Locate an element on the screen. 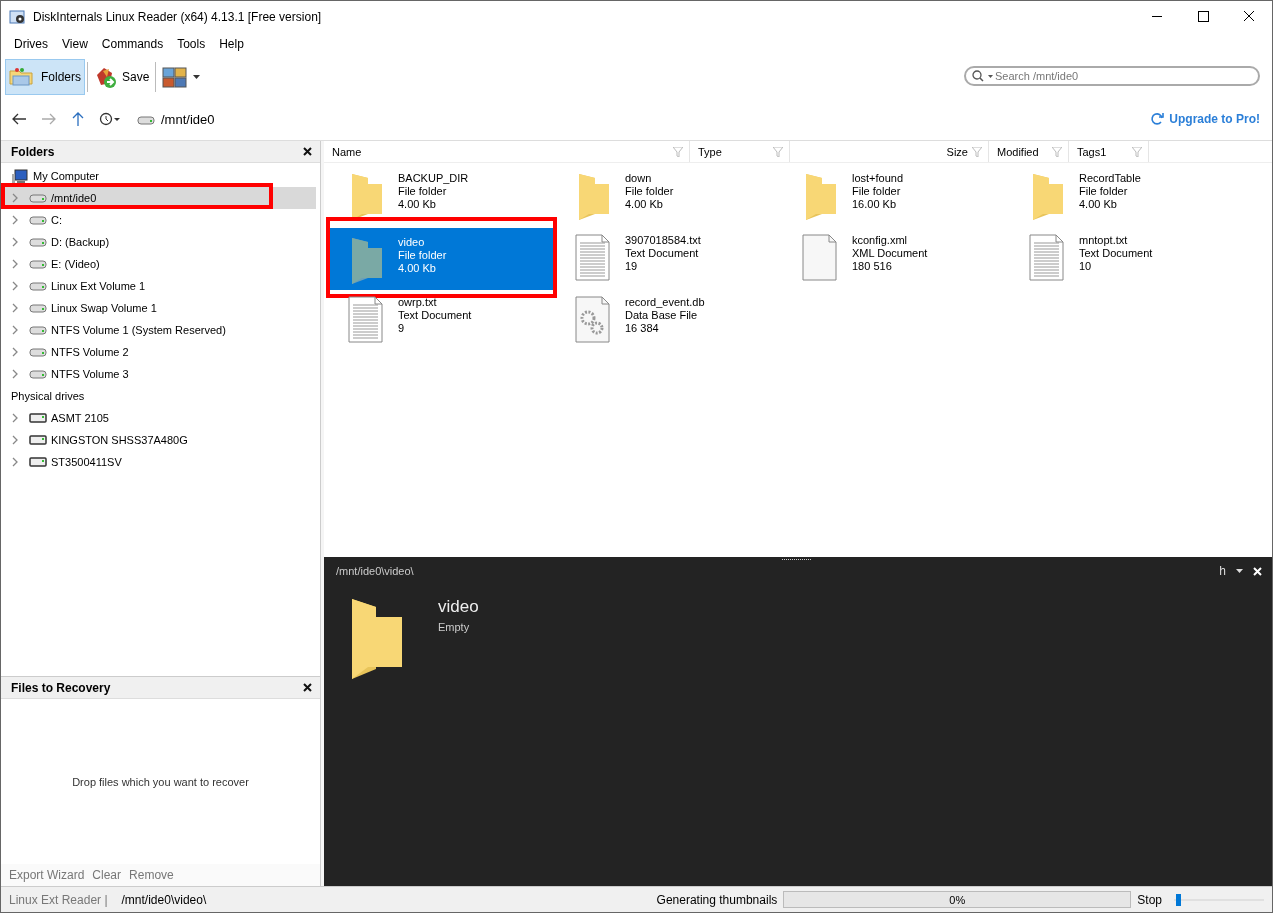  slider-thumb is located at coordinates (1178, 899).